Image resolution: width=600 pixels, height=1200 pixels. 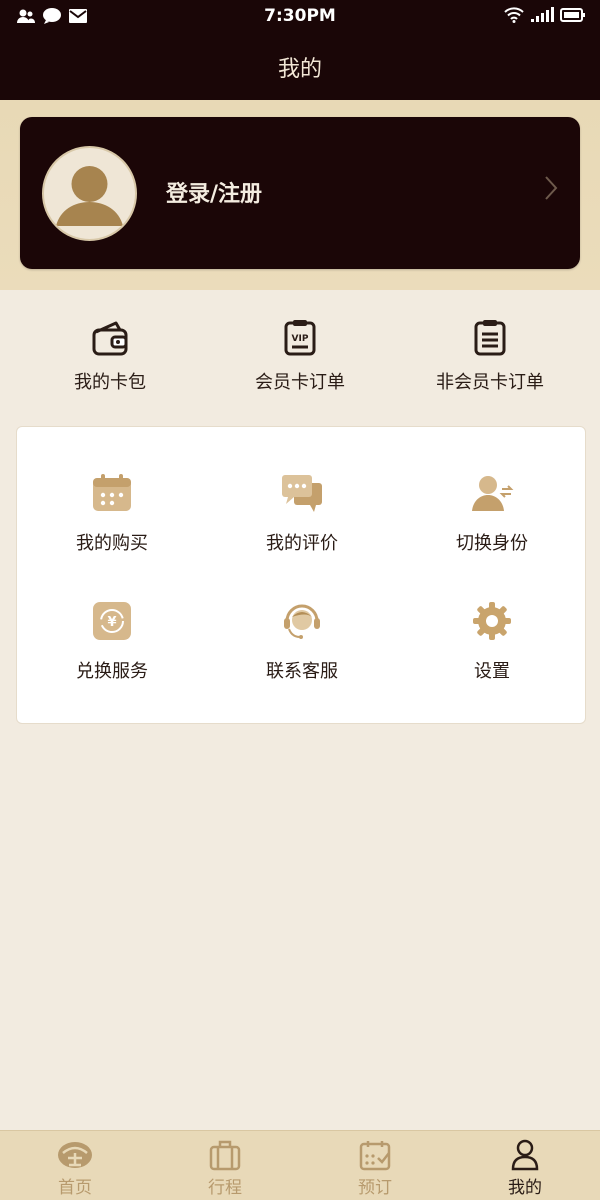 I want to click on home-logo-icon, so click(x=75, y=1155).